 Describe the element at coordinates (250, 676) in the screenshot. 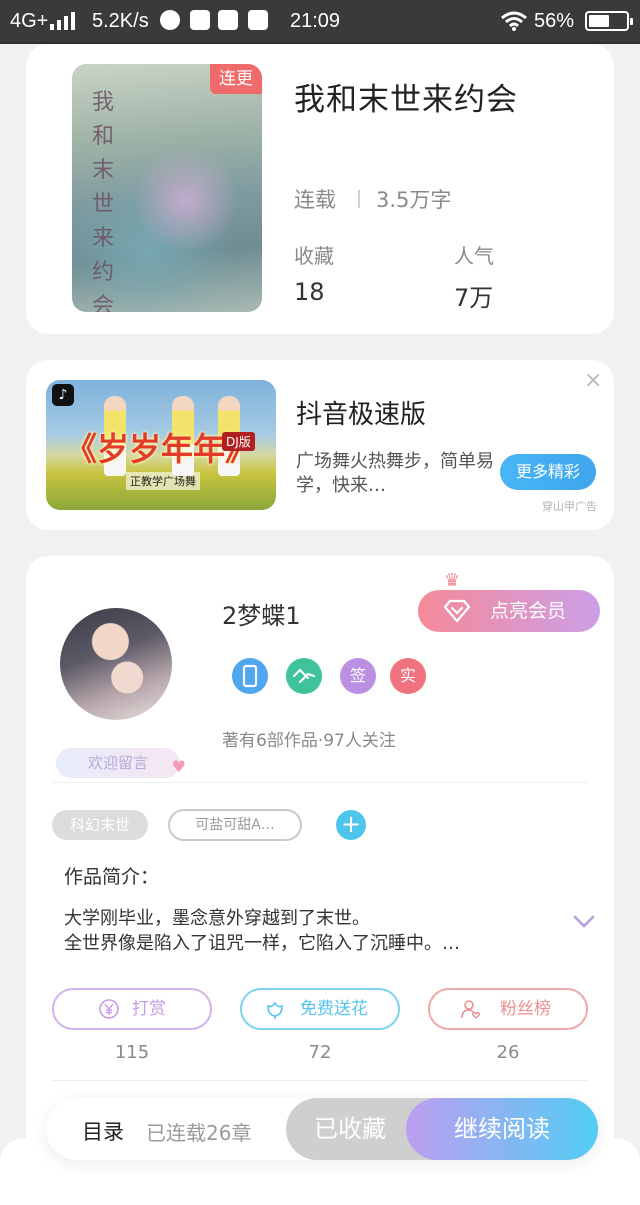

I see `phone-badge-icon` at that location.